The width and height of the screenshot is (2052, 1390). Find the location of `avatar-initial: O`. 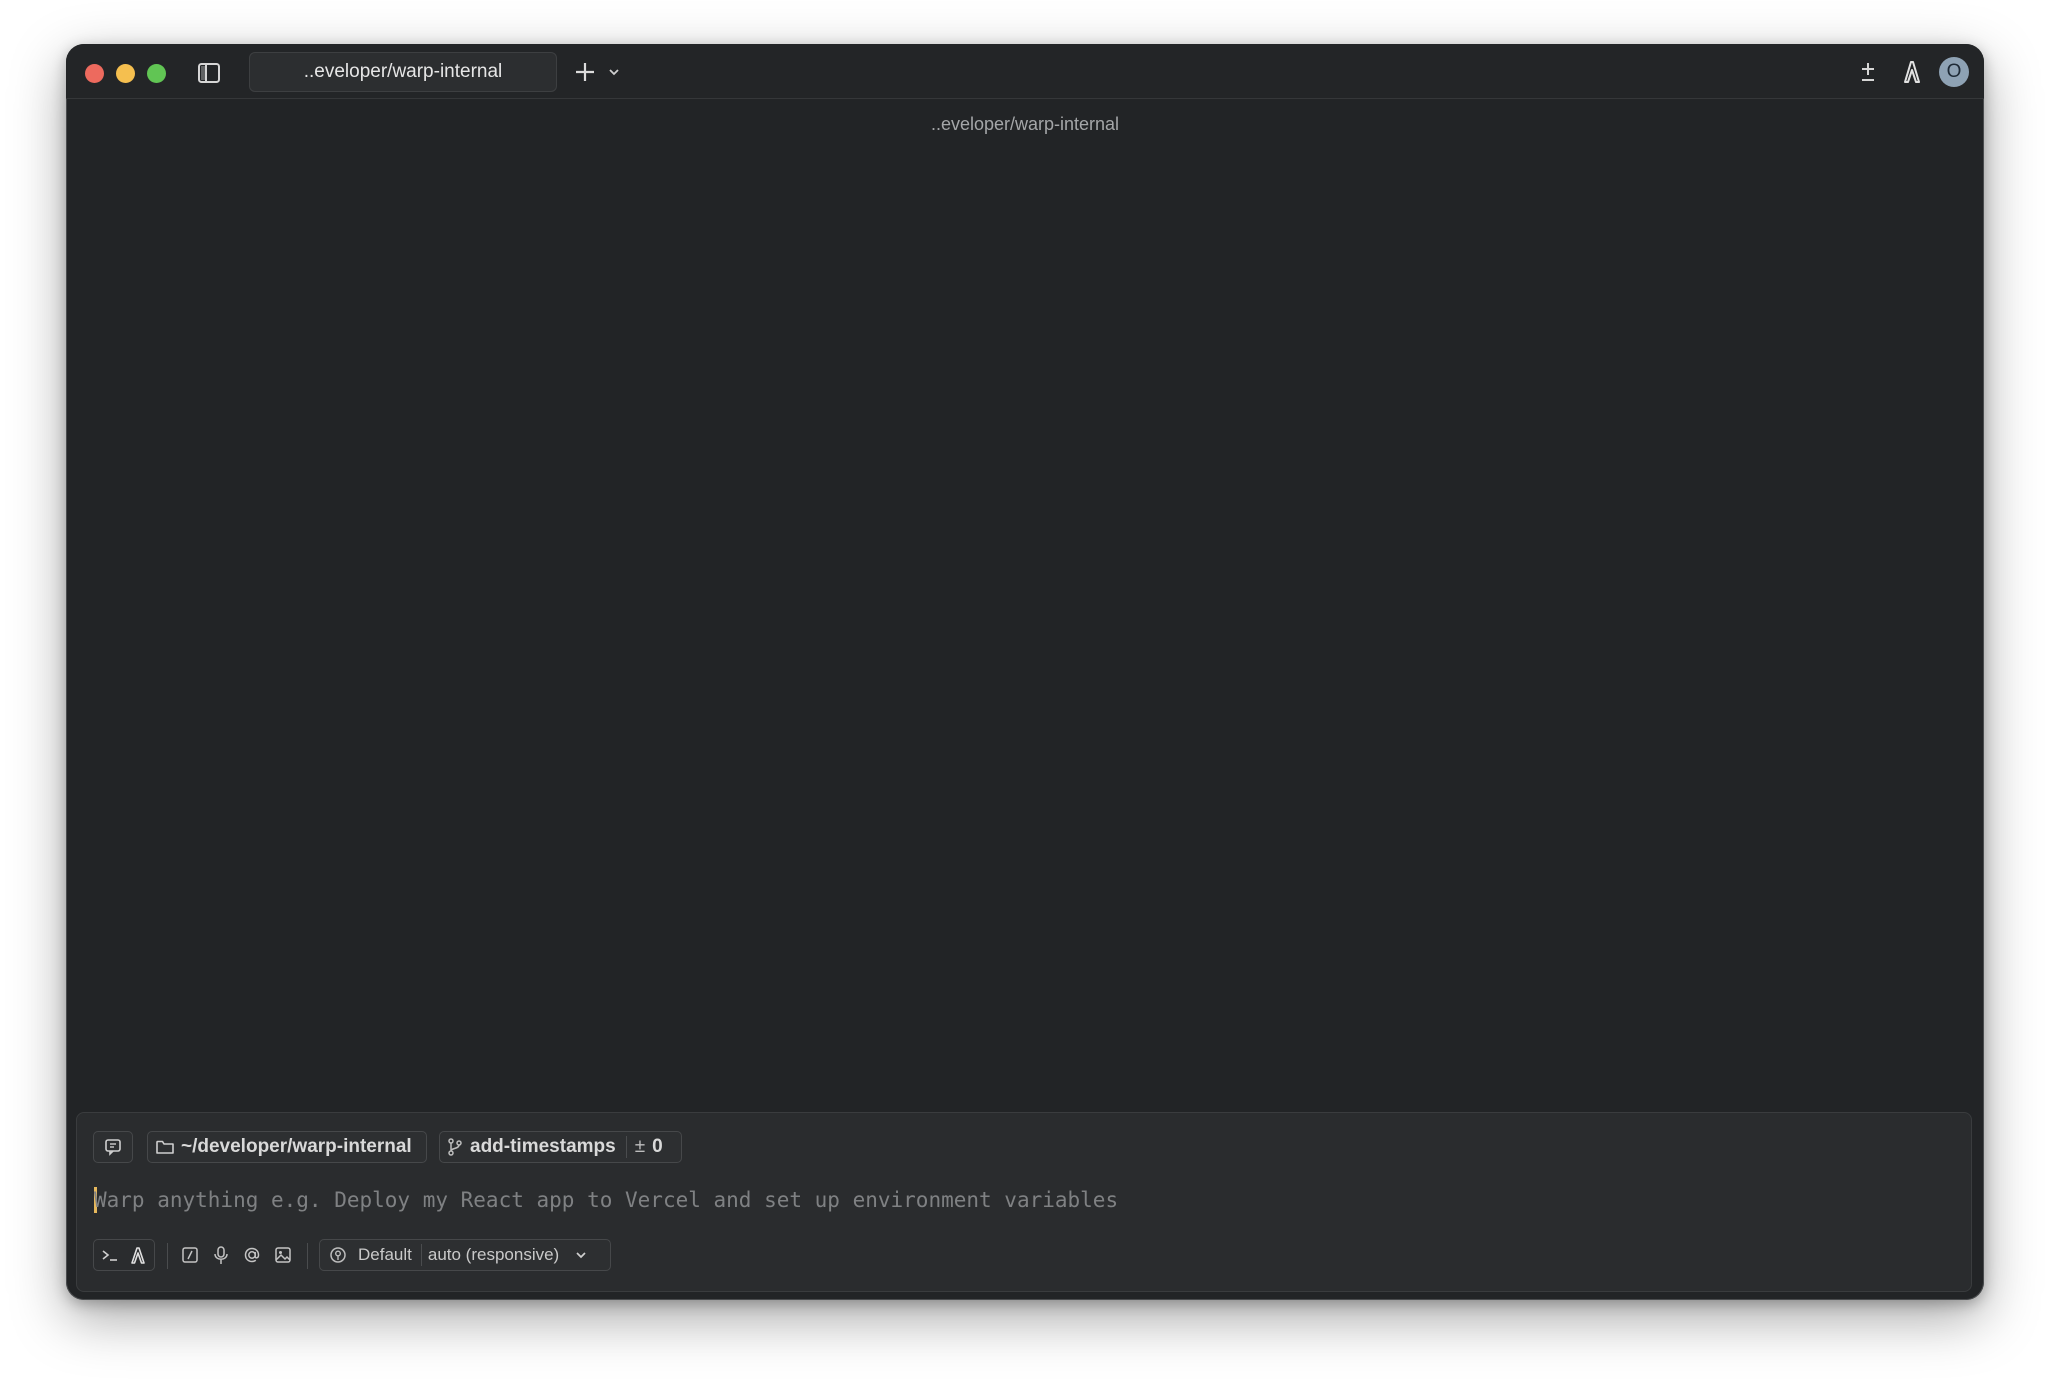

avatar-initial: O is located at coordinates (1954, 71).